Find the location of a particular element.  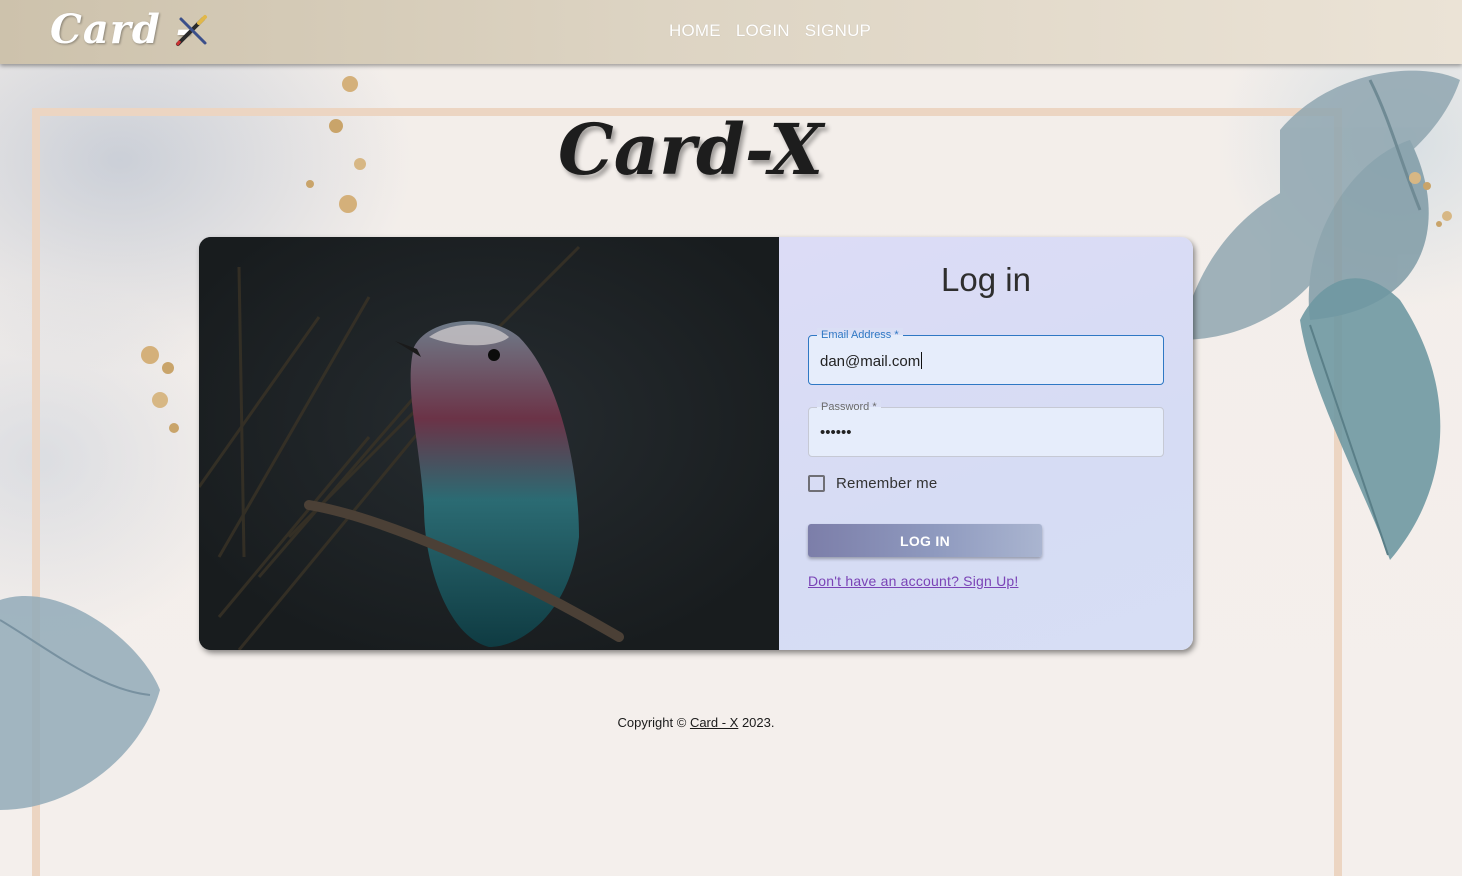

password-value: •••••• is located at coordinates (836, 432).